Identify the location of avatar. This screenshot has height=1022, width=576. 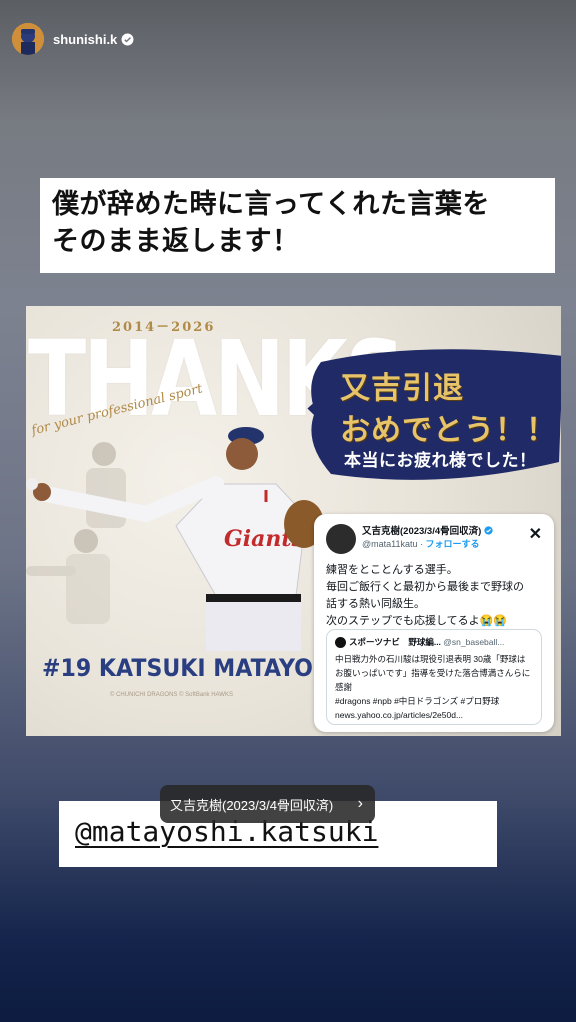
(28, 39).